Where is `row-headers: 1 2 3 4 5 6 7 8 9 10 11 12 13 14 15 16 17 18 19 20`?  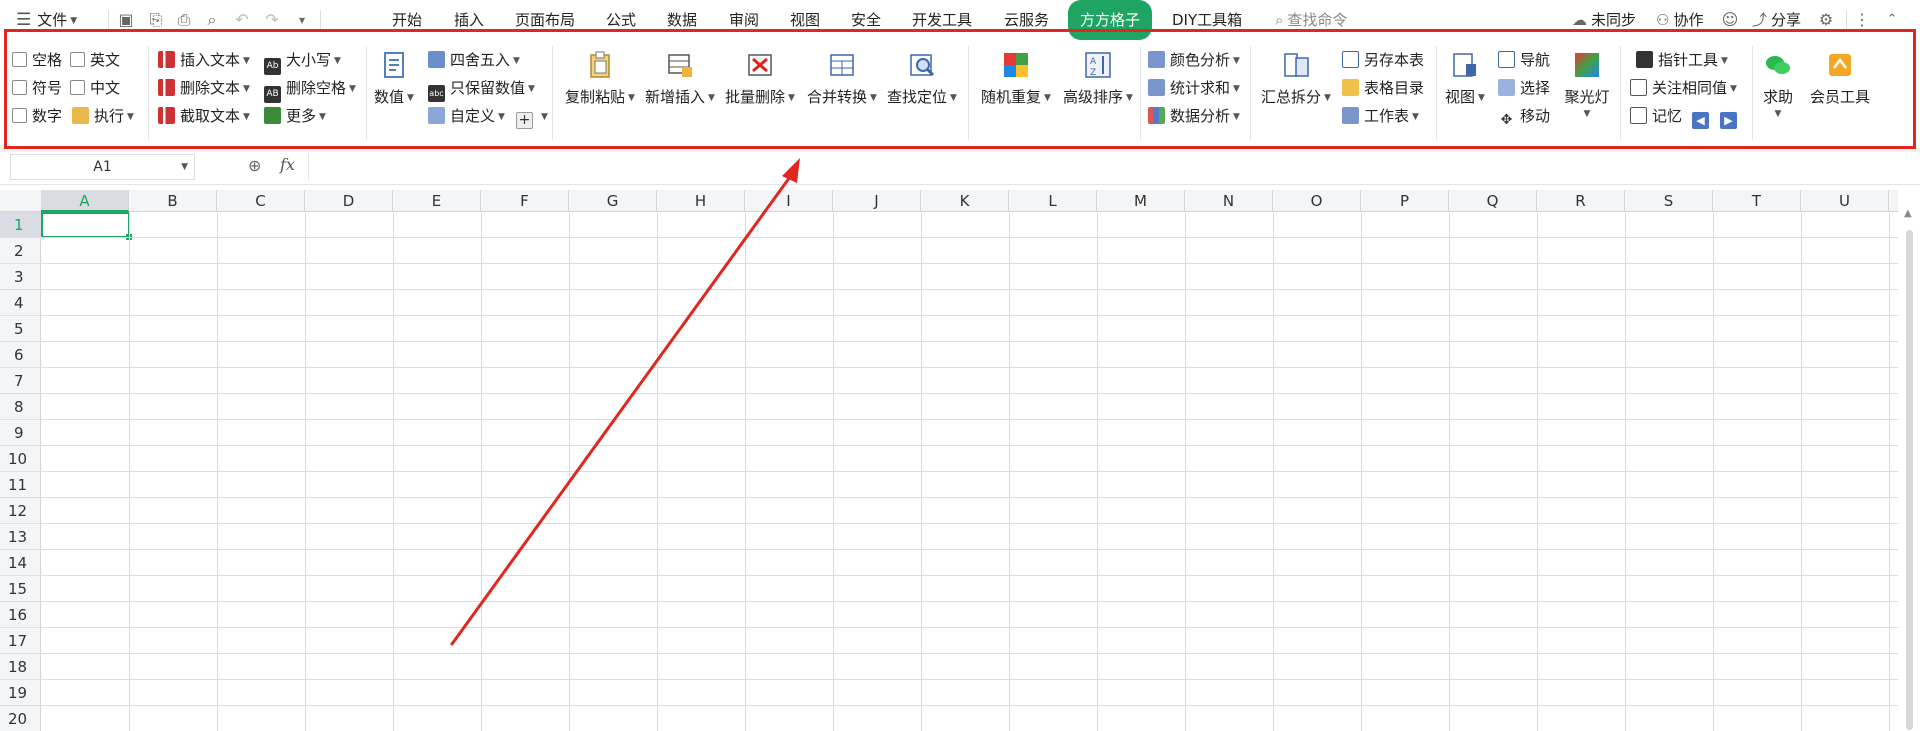 row-headers: 1 2 3 4 5 6 7 8 9 10 11 12 13 14 15 16 17 18 19 20 is located at coordinates (20, 471).